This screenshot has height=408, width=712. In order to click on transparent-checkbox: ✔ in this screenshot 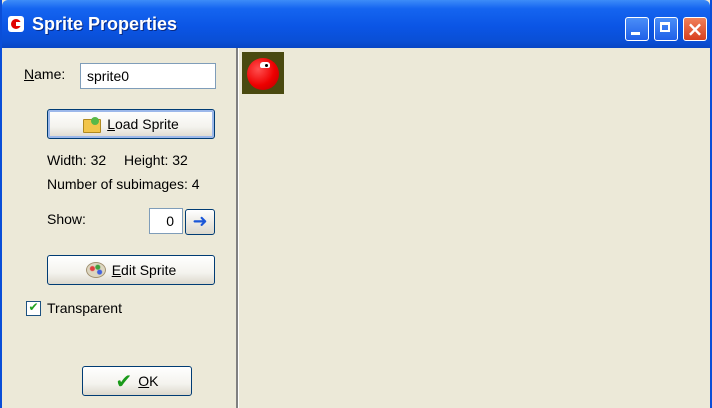, I will do `click(33, 308)`.